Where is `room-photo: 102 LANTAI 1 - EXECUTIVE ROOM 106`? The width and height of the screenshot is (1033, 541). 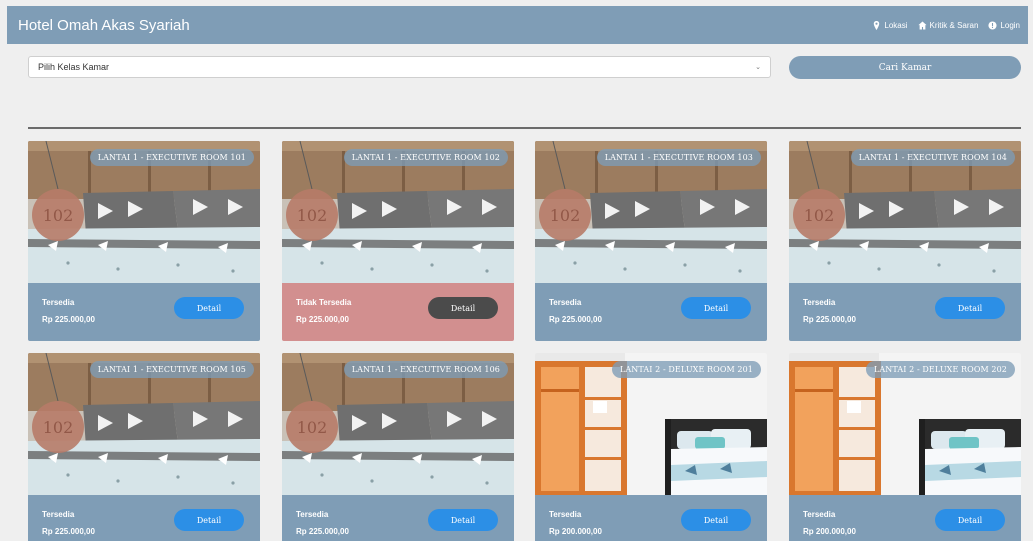
room-photo: 102 LANTAI 1 - EXECUTIVE ROOM 106 is located at coordinates (398, 424).